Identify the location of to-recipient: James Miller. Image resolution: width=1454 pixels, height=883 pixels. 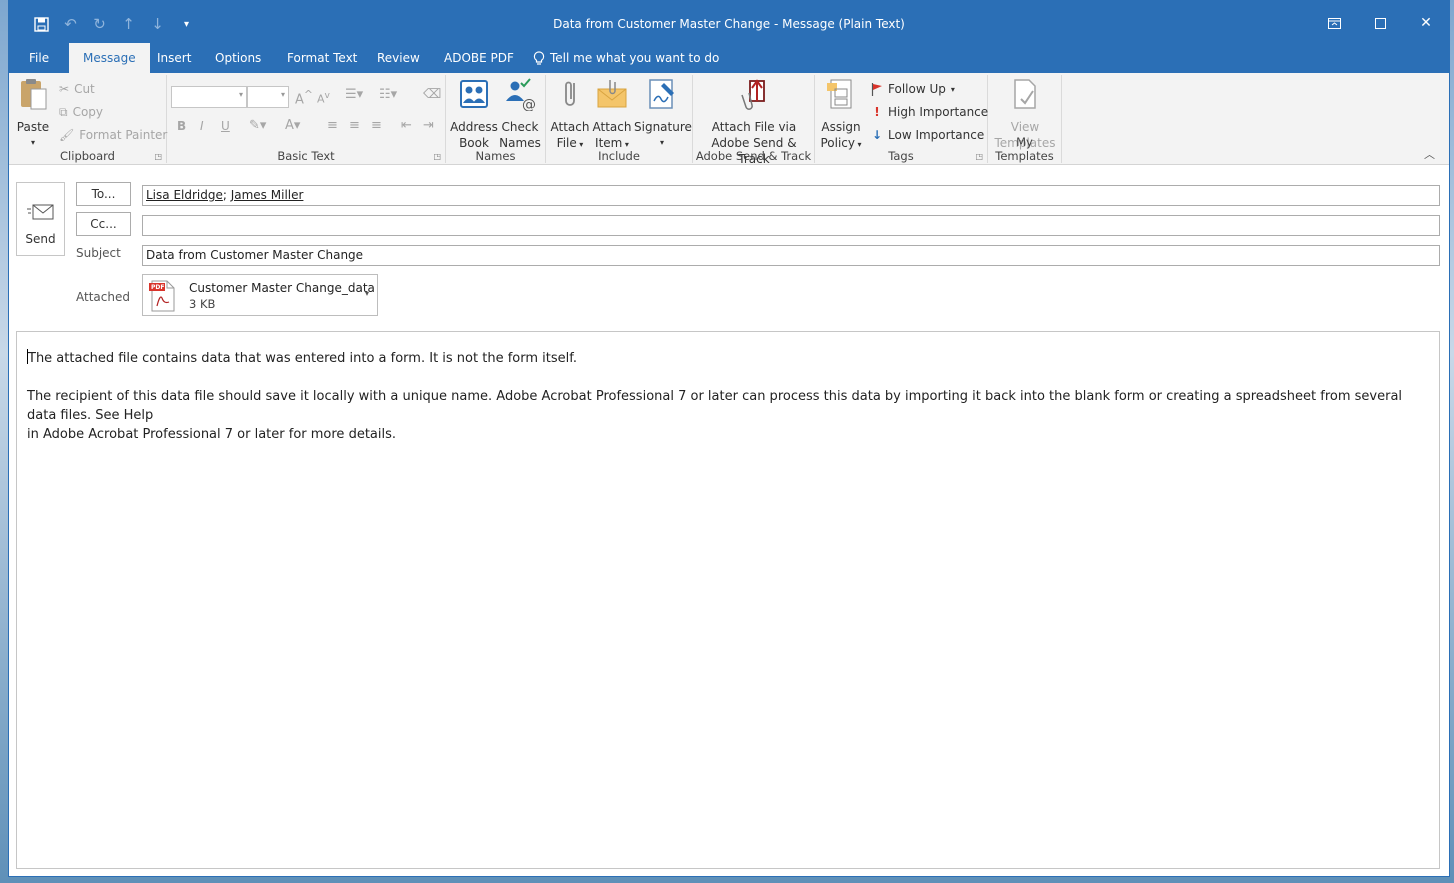
(267, 195).